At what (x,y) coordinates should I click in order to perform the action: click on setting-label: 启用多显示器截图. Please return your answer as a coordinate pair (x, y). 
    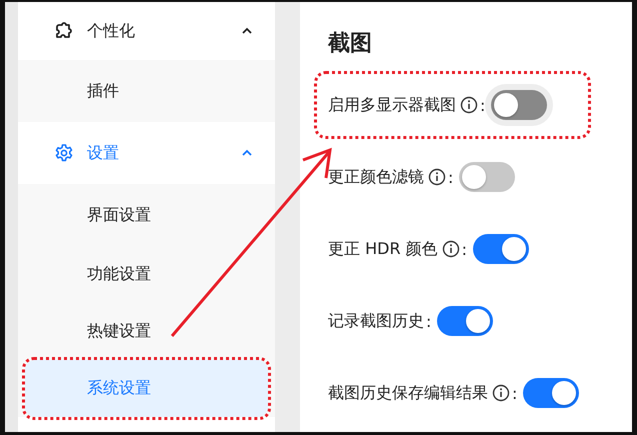
    Looking at the image, I should click on (392, 105).